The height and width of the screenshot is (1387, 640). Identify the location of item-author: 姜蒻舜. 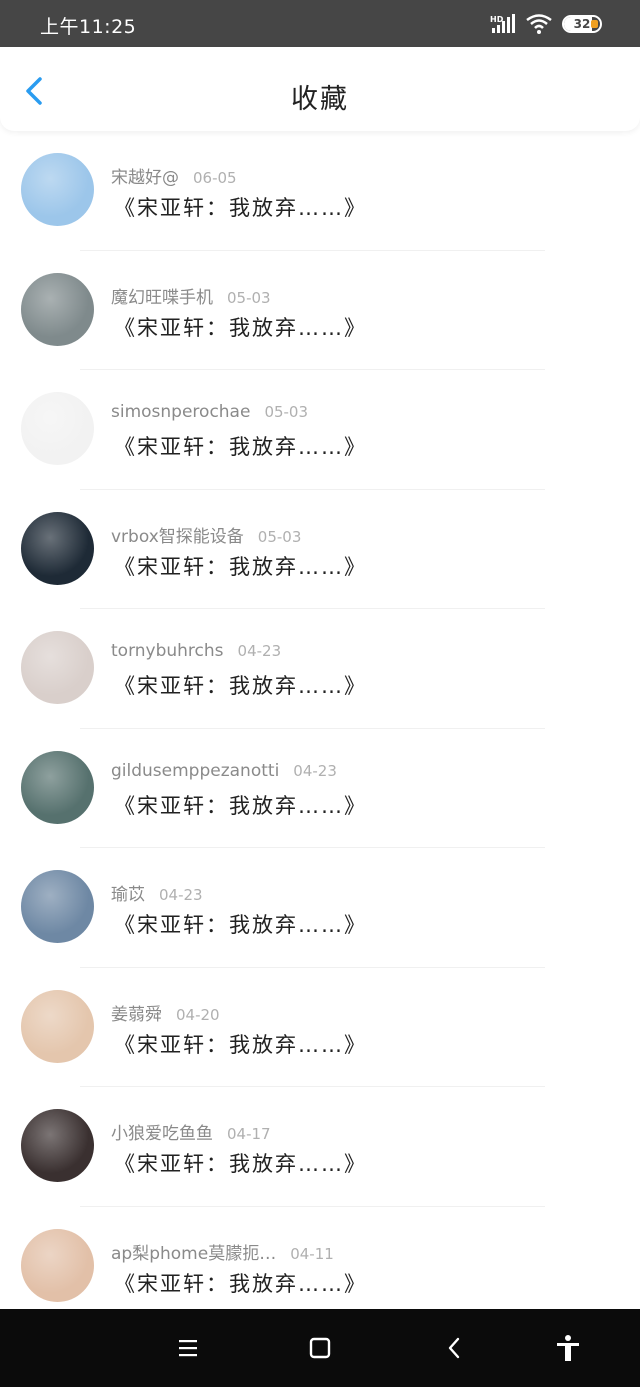
(136, 1015).